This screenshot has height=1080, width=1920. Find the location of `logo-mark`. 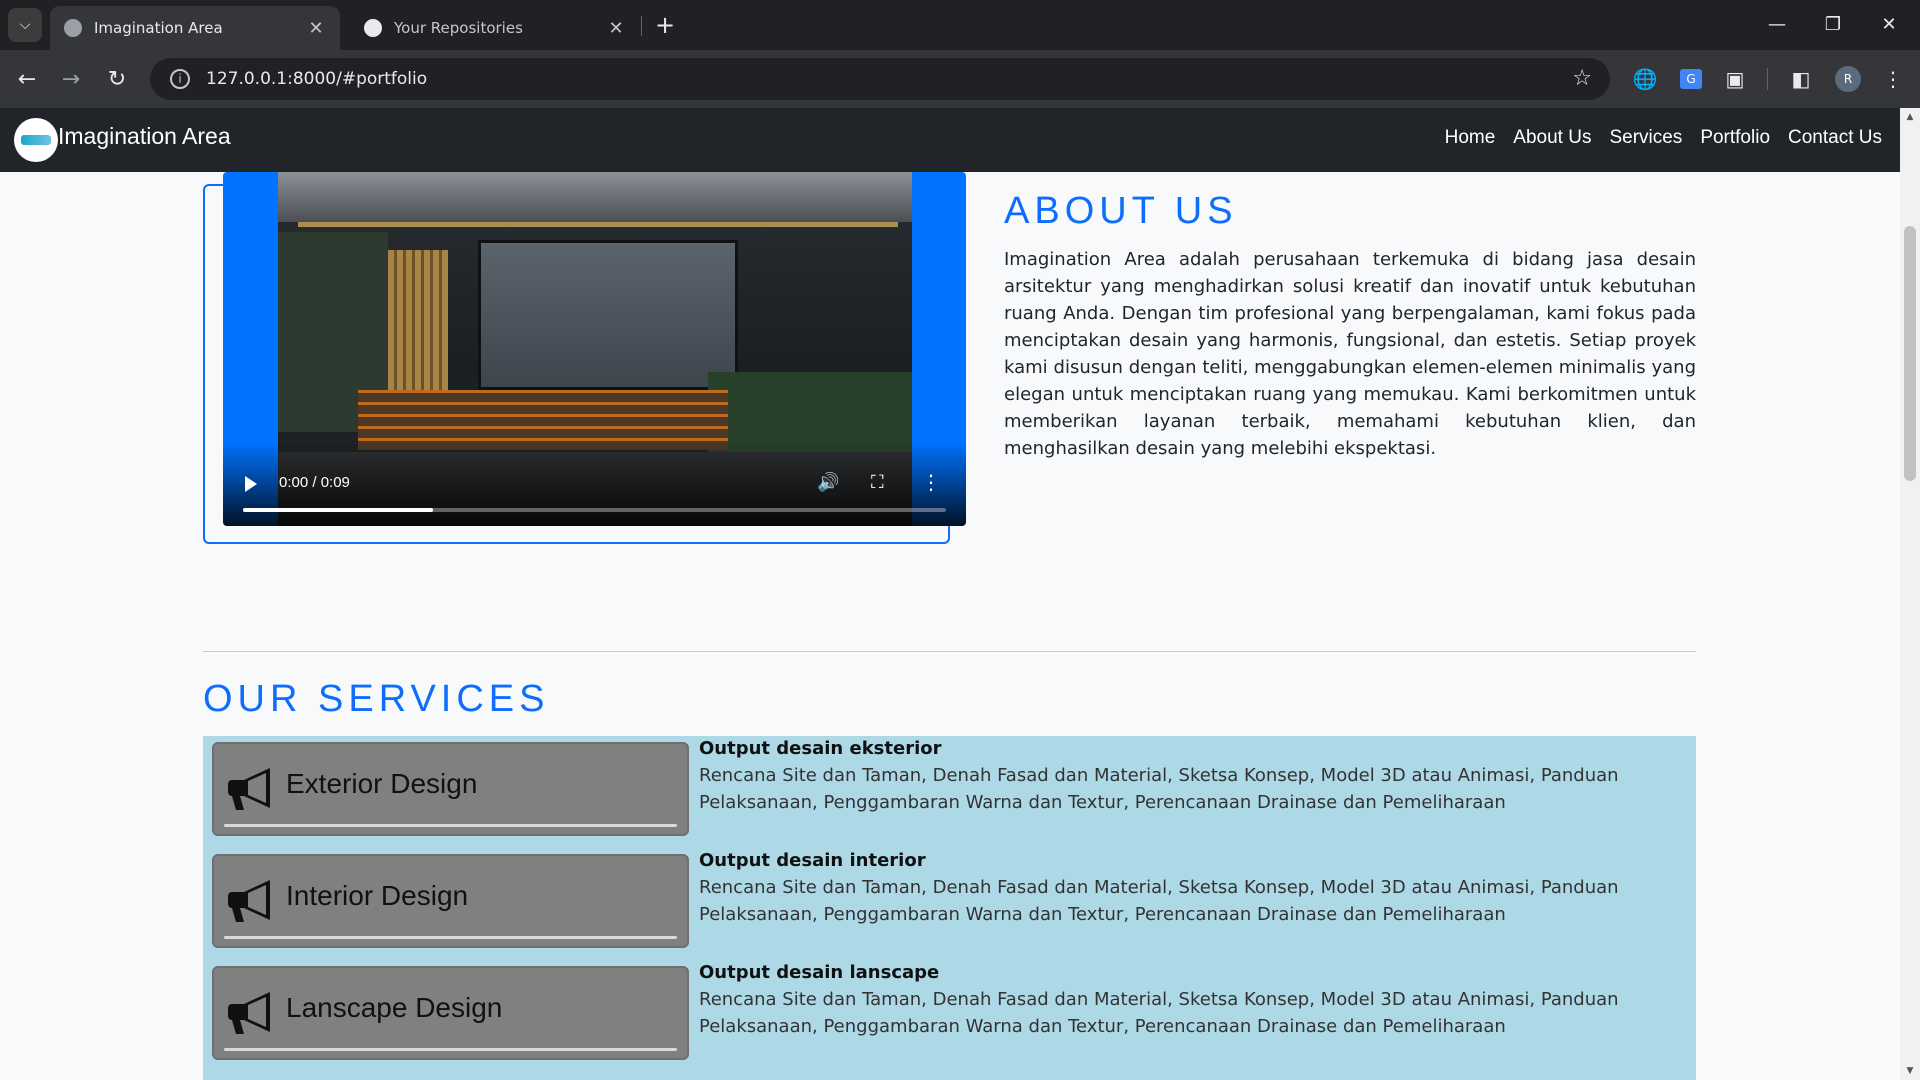

logo-mark is located at coordinates (36, 140).